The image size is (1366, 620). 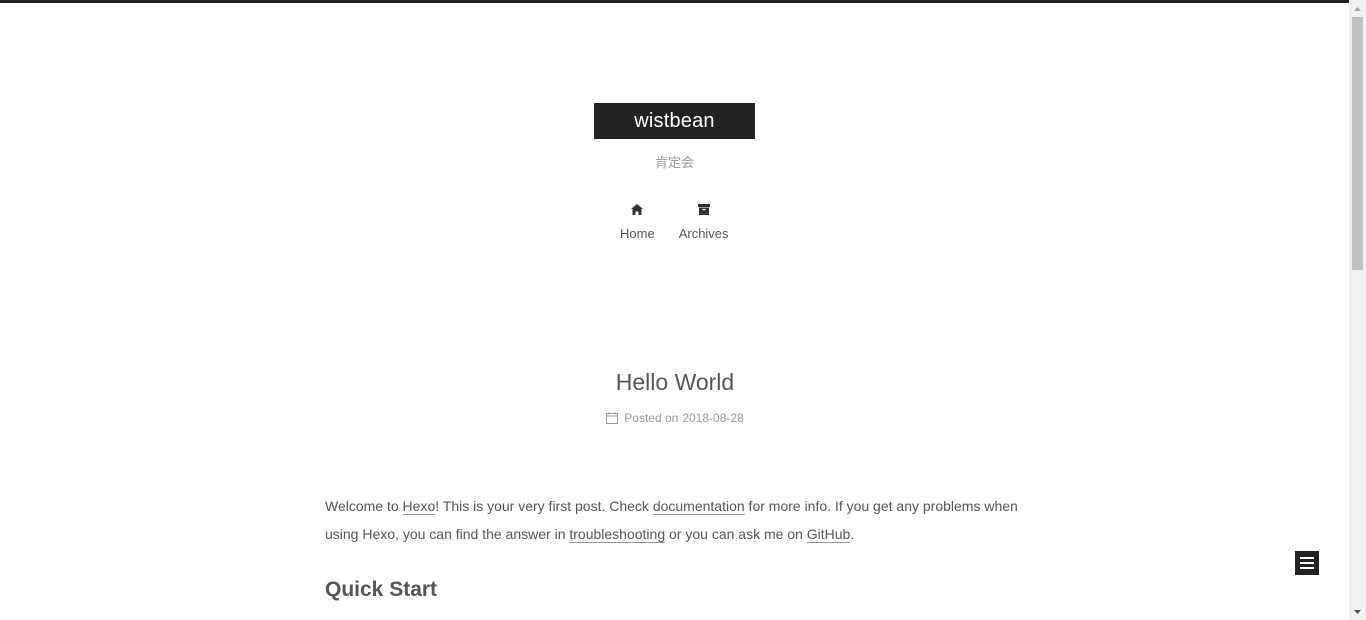 What do you see at coordinates (852, 534) in the screenshot?
I see `body-text: .` at bounding box center [852, 534].